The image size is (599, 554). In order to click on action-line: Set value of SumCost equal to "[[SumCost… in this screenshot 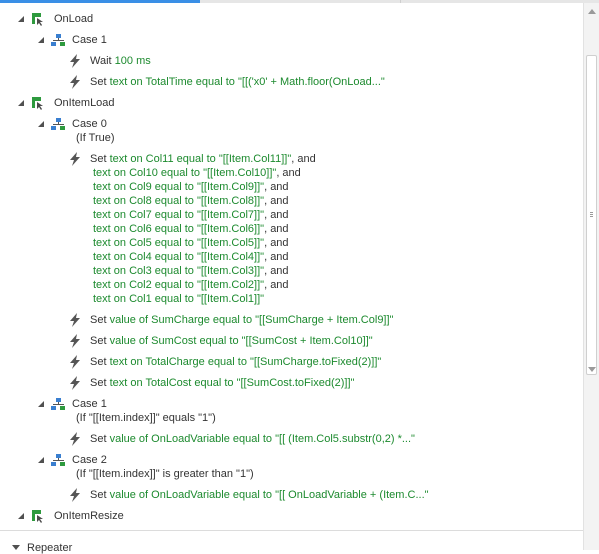, I will do `click(231, 341)`.